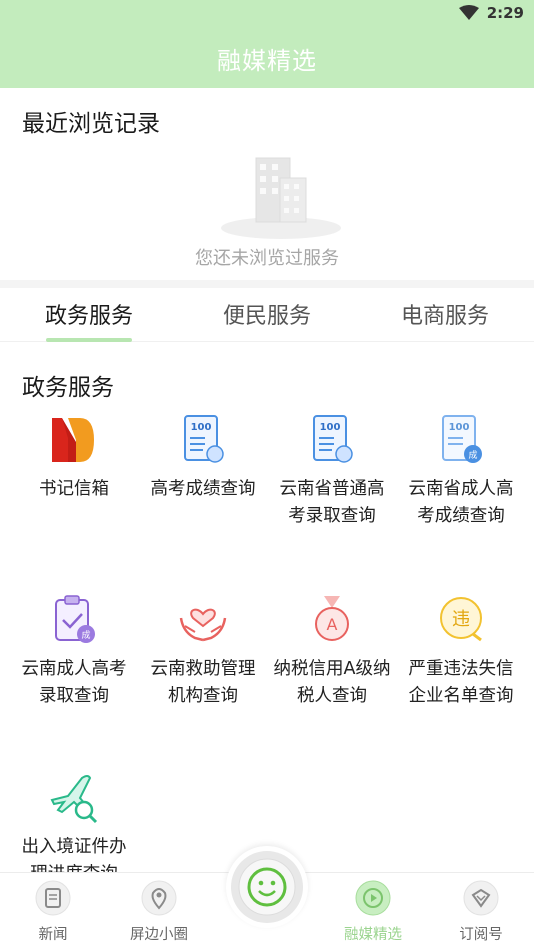 Image resolution: width=534 pixels, height=949 pixels. What do you see at coordinates (159, 898) in the screenshot?
I see `location-pin-icon` at bounding box center [159, 898].